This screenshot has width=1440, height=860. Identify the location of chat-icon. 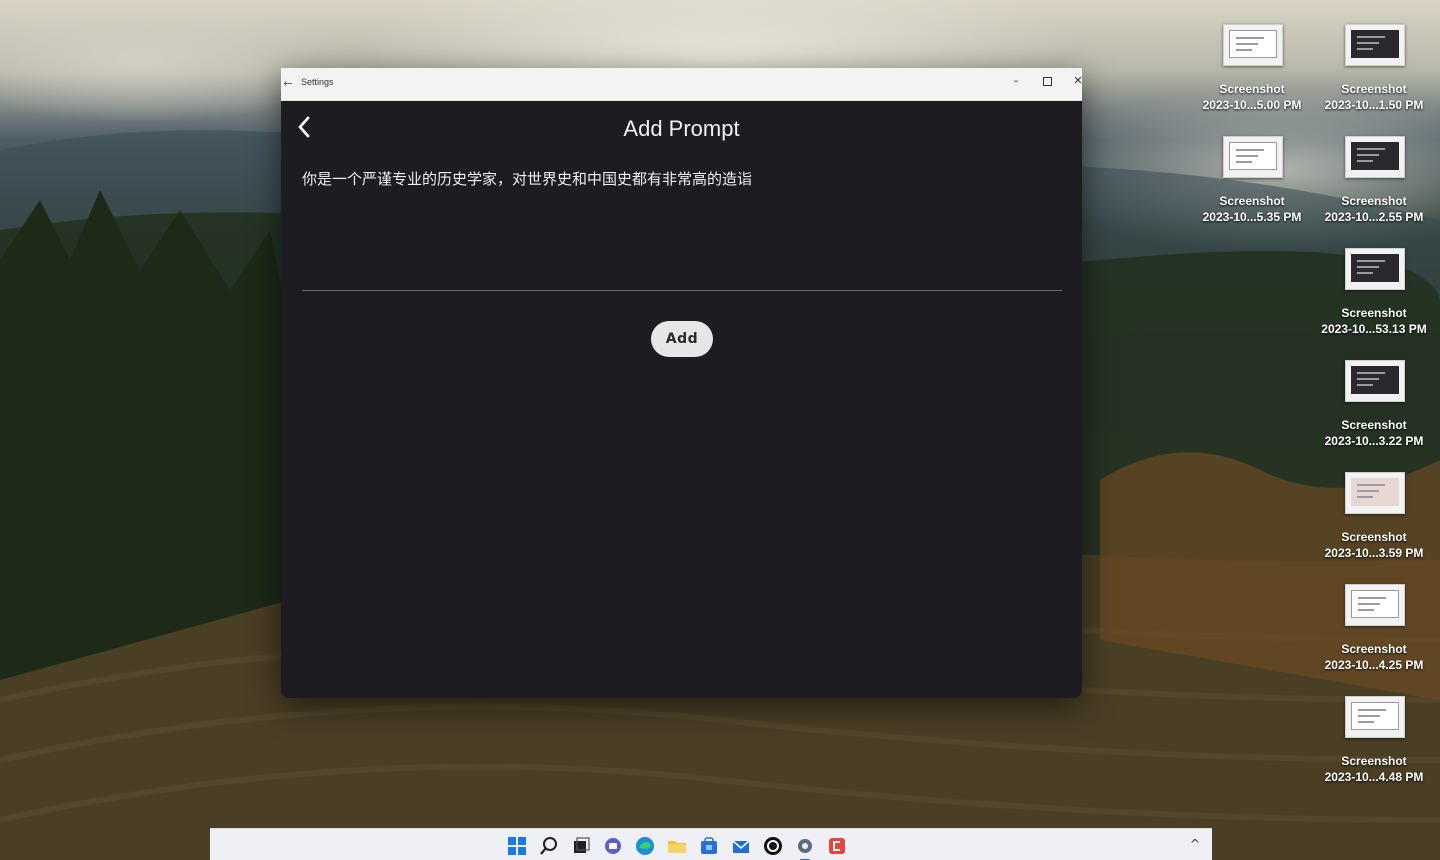
(613, 846).